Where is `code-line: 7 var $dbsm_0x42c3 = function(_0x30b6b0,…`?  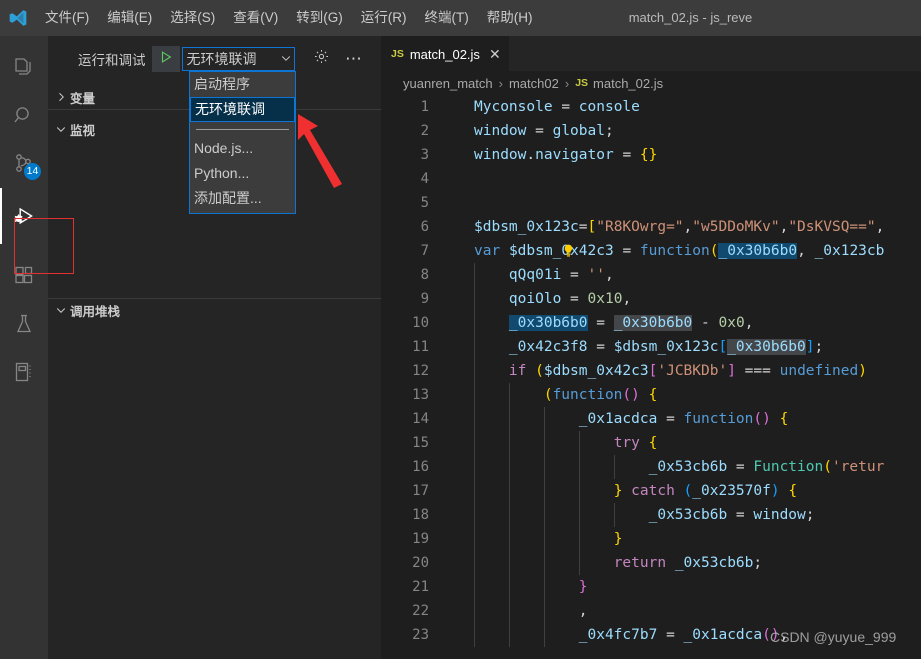 code-line: 7 var $dbsm_0x42c3 = function(_0x30b6b0,… is located at coordinates (651, 251).